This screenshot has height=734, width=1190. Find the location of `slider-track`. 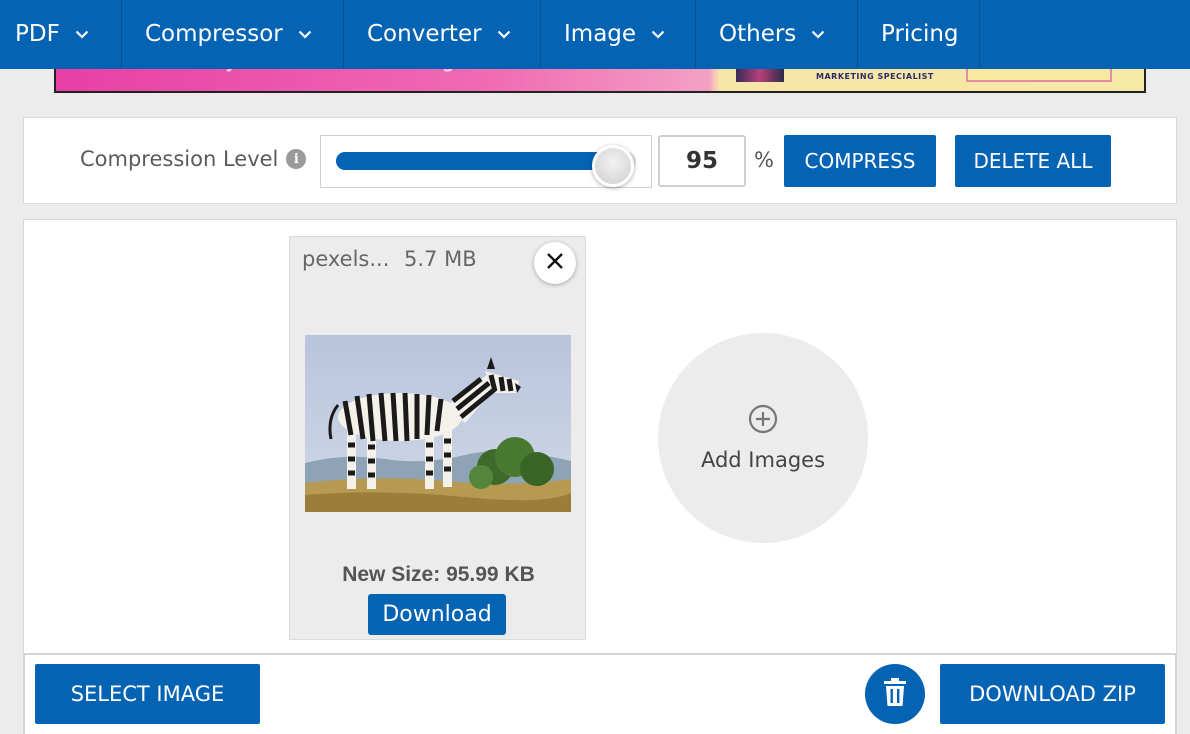

slider-track is located at coordinates (486, 166).